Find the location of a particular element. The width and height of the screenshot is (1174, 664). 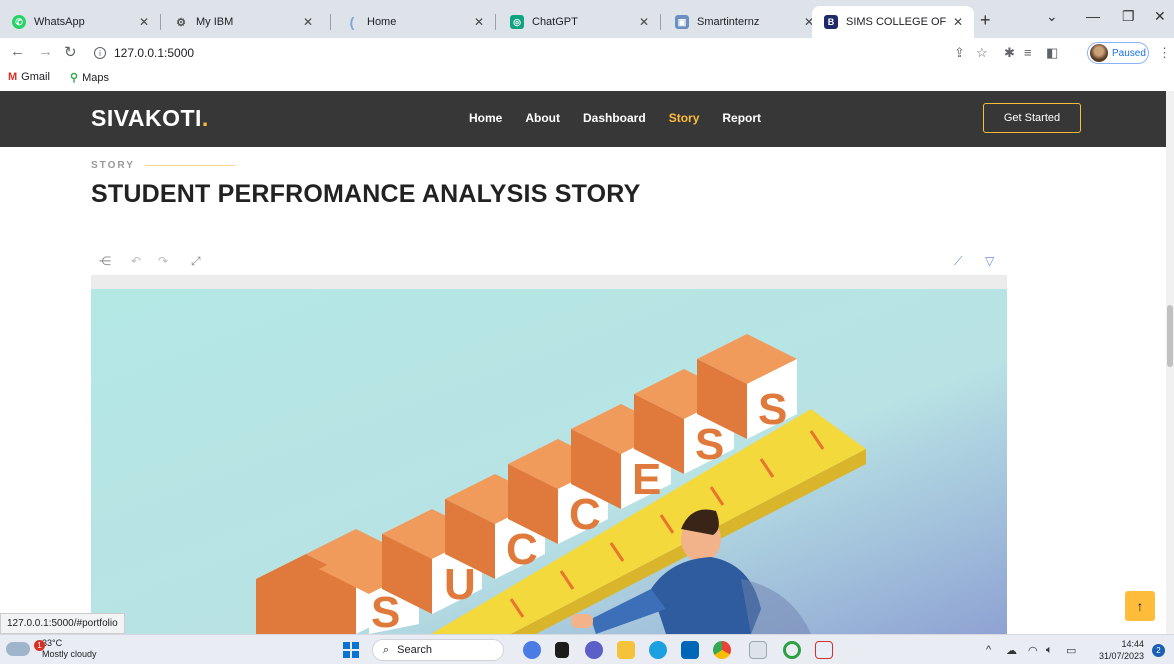

chart-icon: ⟋ is located at coordinates (958, 261).